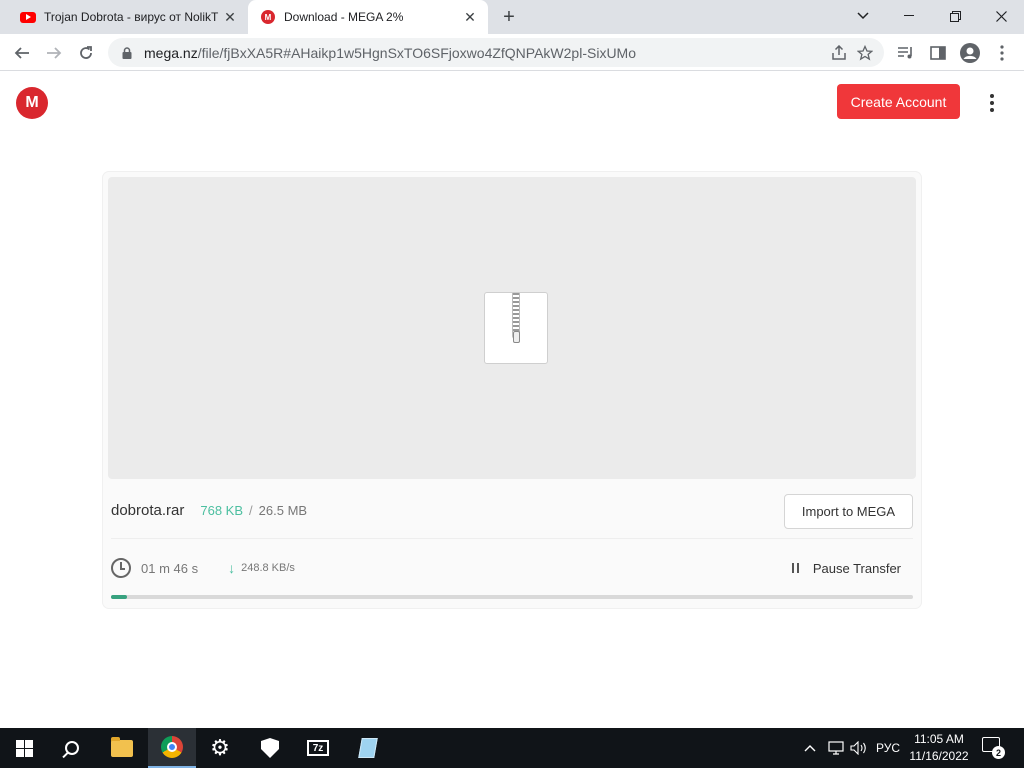  Describe the element at coordinates (848, 511) in the screenshot. I see `import-to-mega-button: Import to MEGA` at that location.